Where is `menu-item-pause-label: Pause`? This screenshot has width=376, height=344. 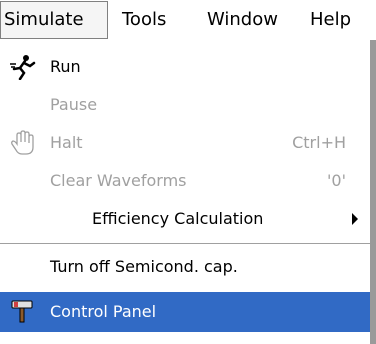
menu-item-pause-label: Pause is located at coordinates (74, 104).